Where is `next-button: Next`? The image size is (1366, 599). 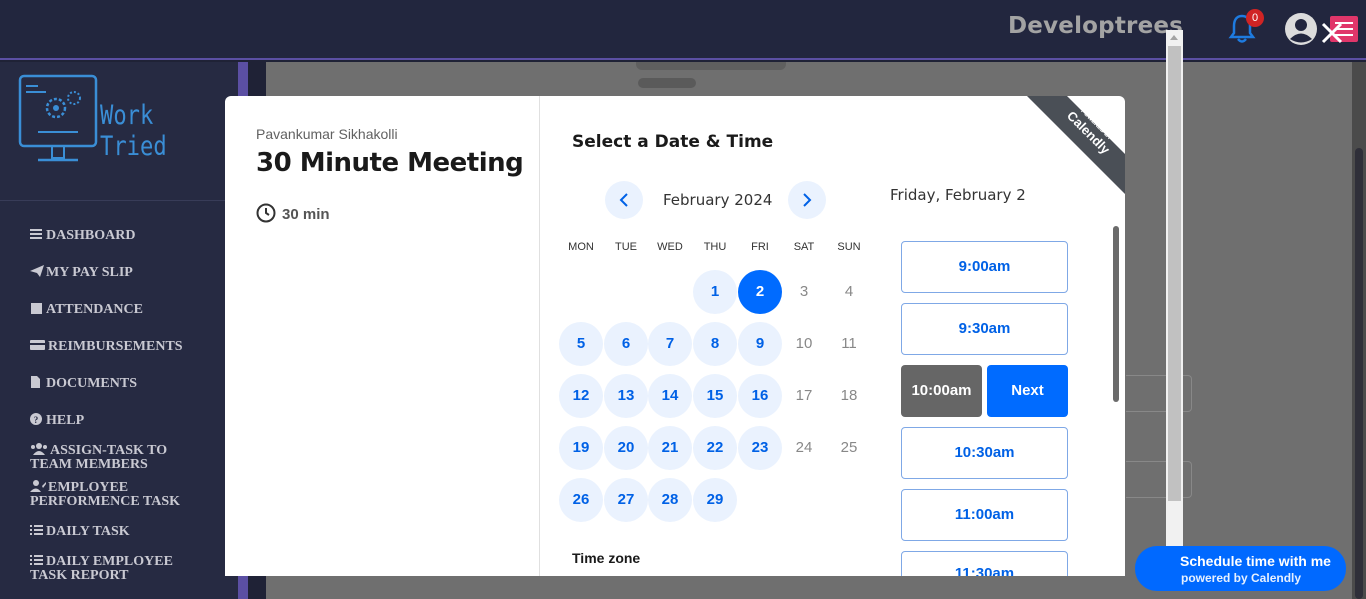
next-button: Next is located at coordinates (1027, 391).